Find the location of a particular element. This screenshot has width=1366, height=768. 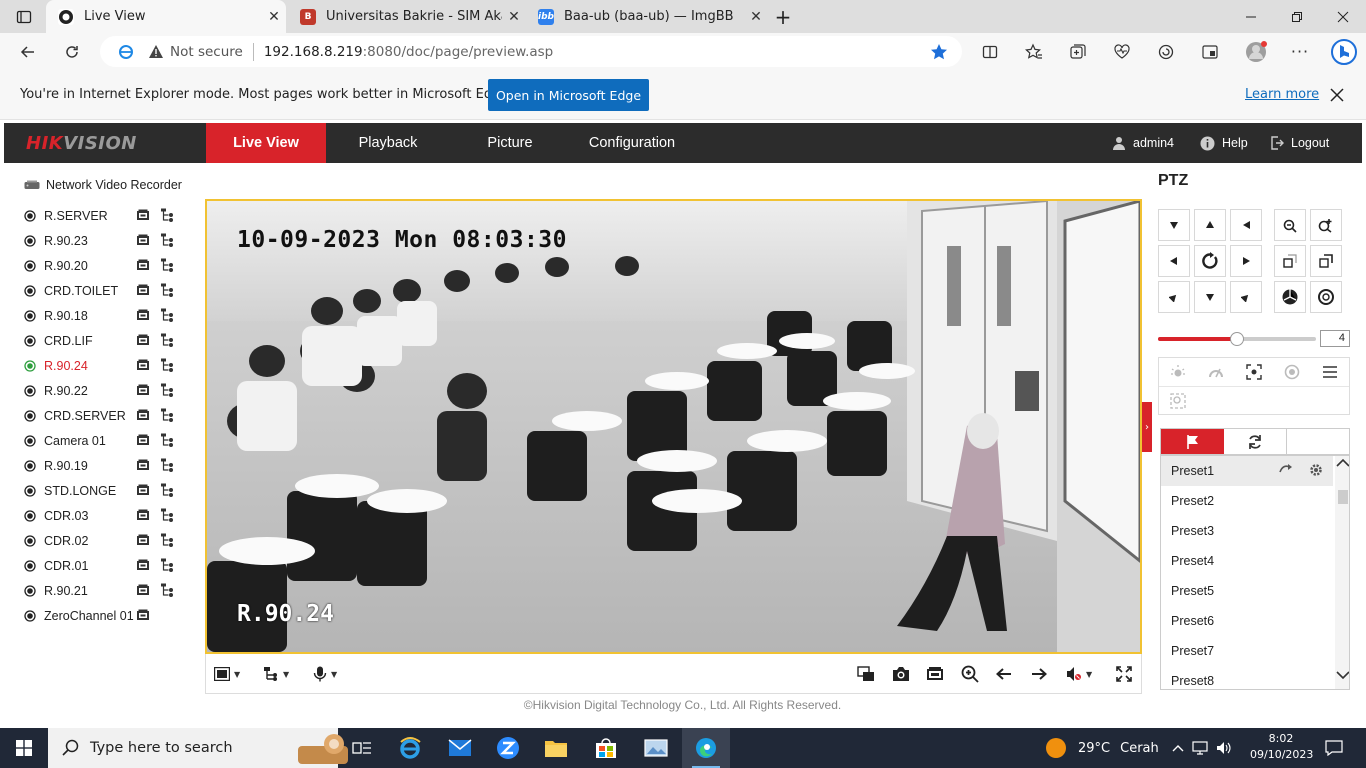

ptz-auto-scan-button is located at coordinates (1210, 261).